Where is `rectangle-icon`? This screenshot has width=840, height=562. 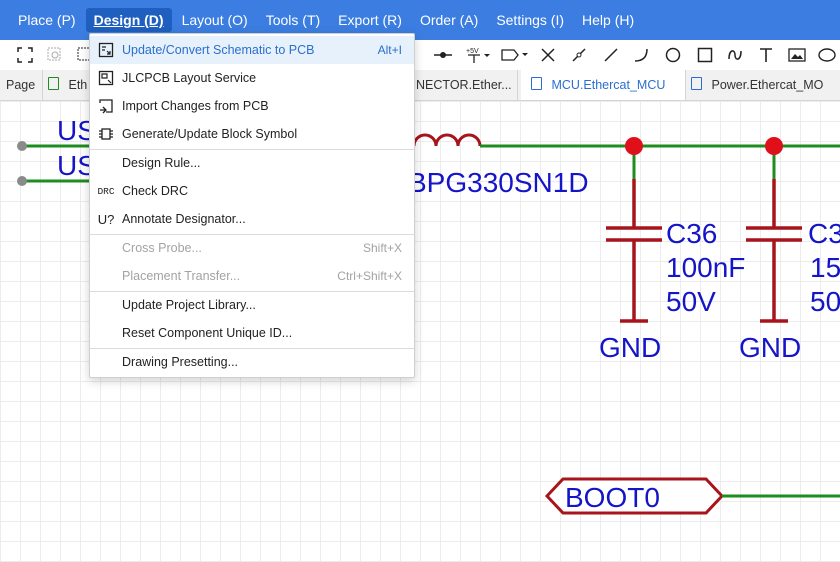 rectangle-icon is located at coordinates (705, 55).